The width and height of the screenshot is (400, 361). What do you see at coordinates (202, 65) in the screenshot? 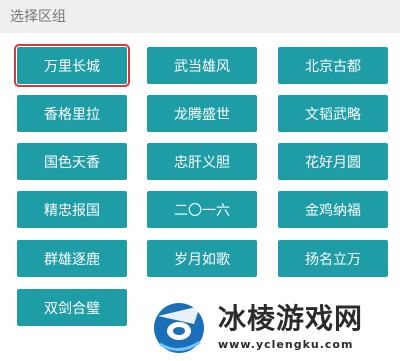
I see `region-button: 武当雄风` at bounding box center [202, 65].